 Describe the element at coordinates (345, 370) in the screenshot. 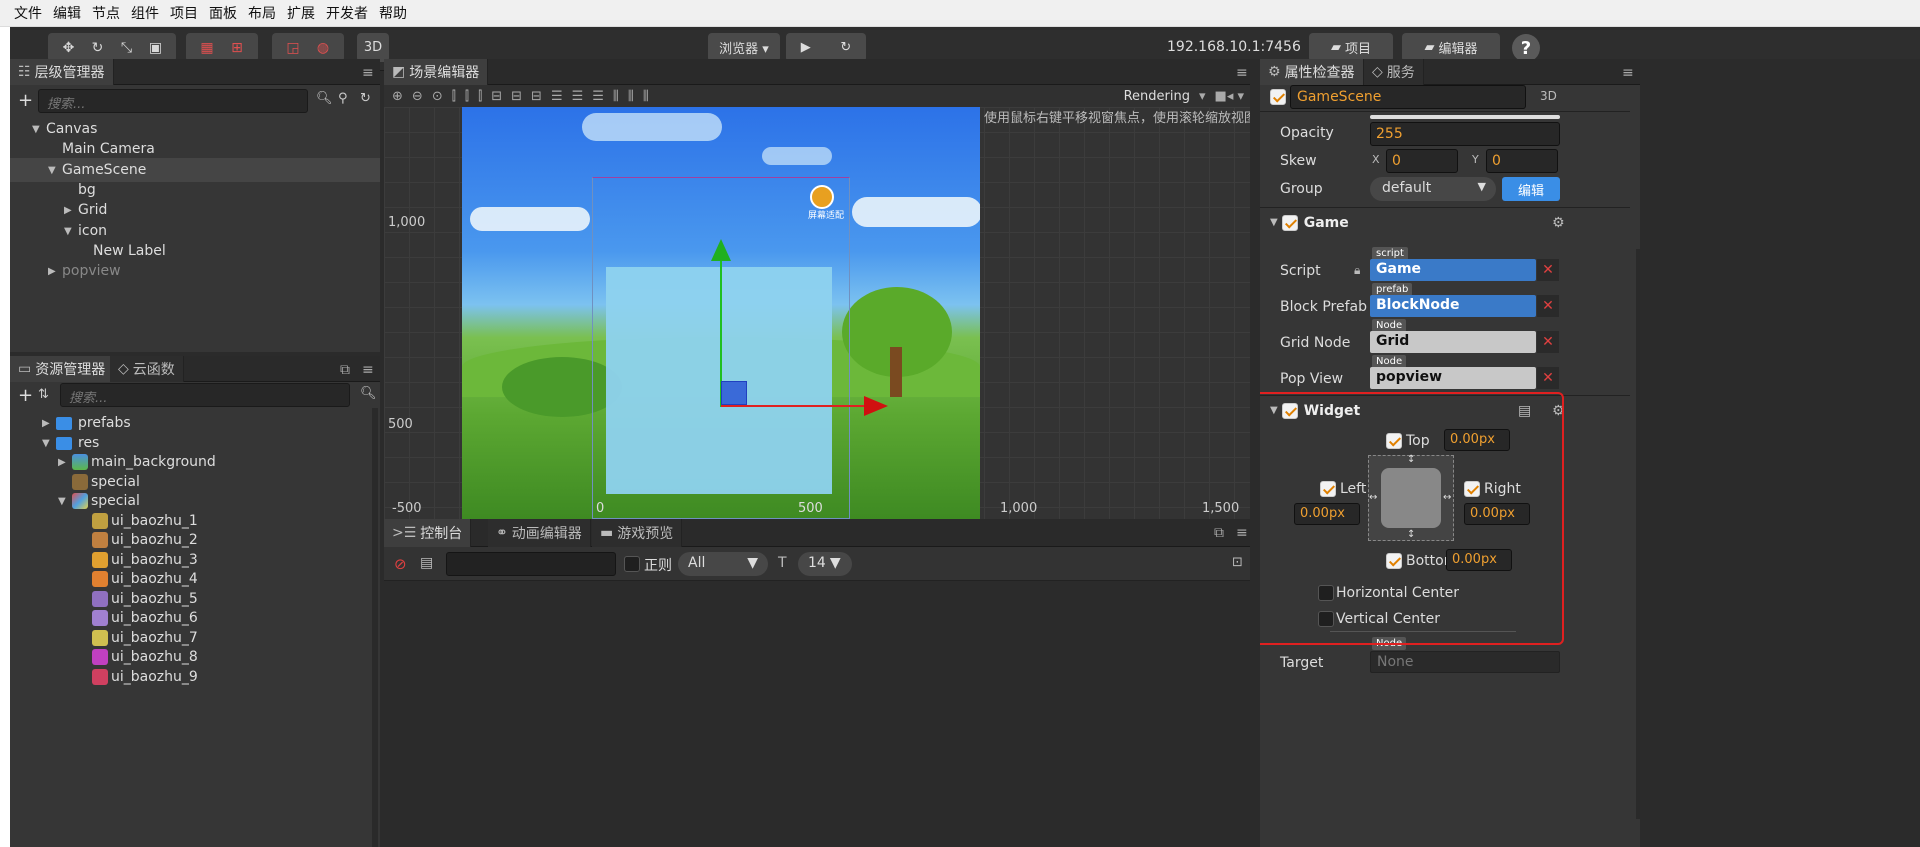

I see `popout-icon: ⧉` at that location.